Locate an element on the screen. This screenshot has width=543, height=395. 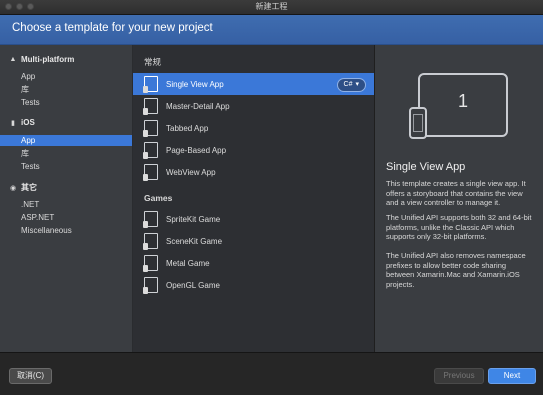
sidebar-item-dotnet: .NET is located at coordinates (66, 204).